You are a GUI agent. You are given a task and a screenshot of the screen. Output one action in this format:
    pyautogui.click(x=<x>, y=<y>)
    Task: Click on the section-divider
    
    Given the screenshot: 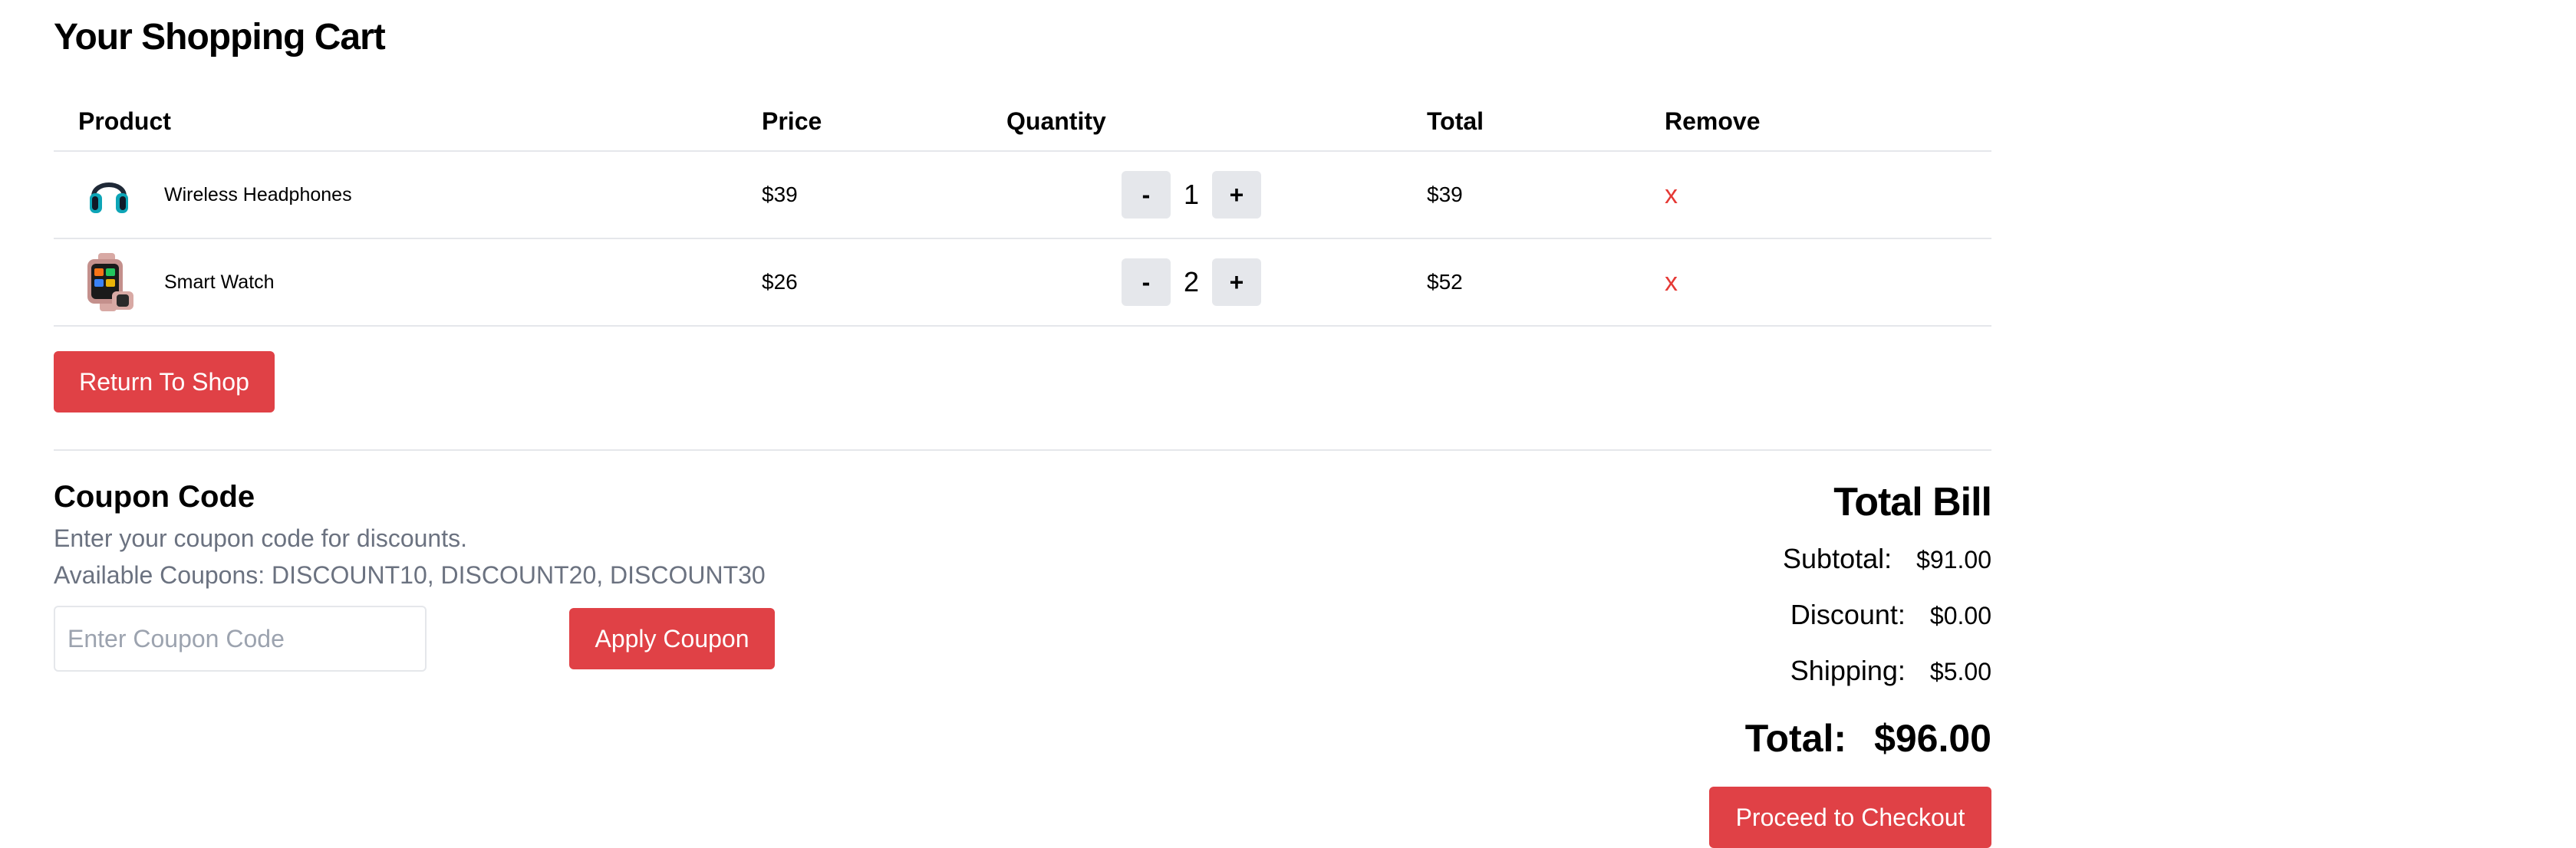 What is the action you would take?
    pyautogui.click(x=1022, y=450)
    